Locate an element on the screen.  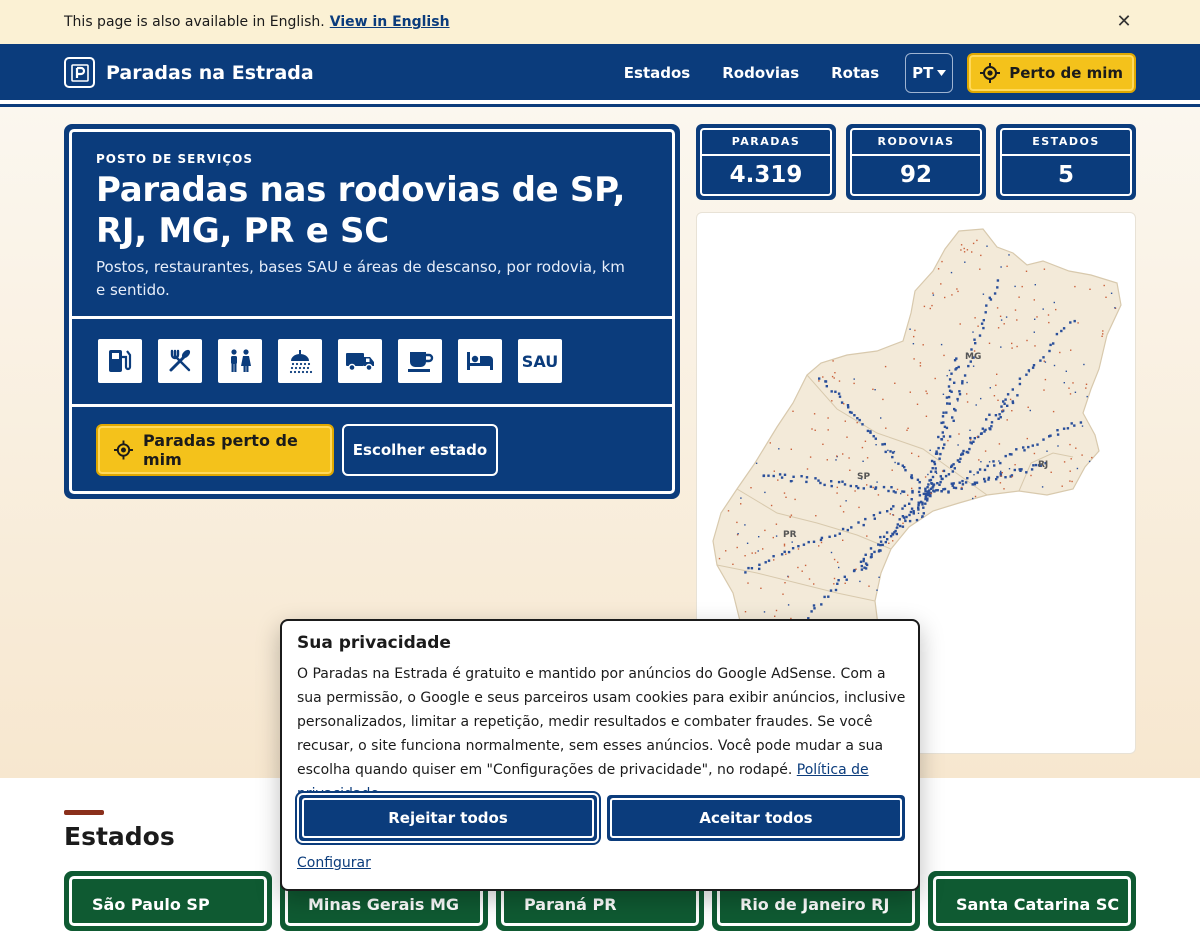
near-me-button: Perto de mim is located at coordinates (1051, 73).